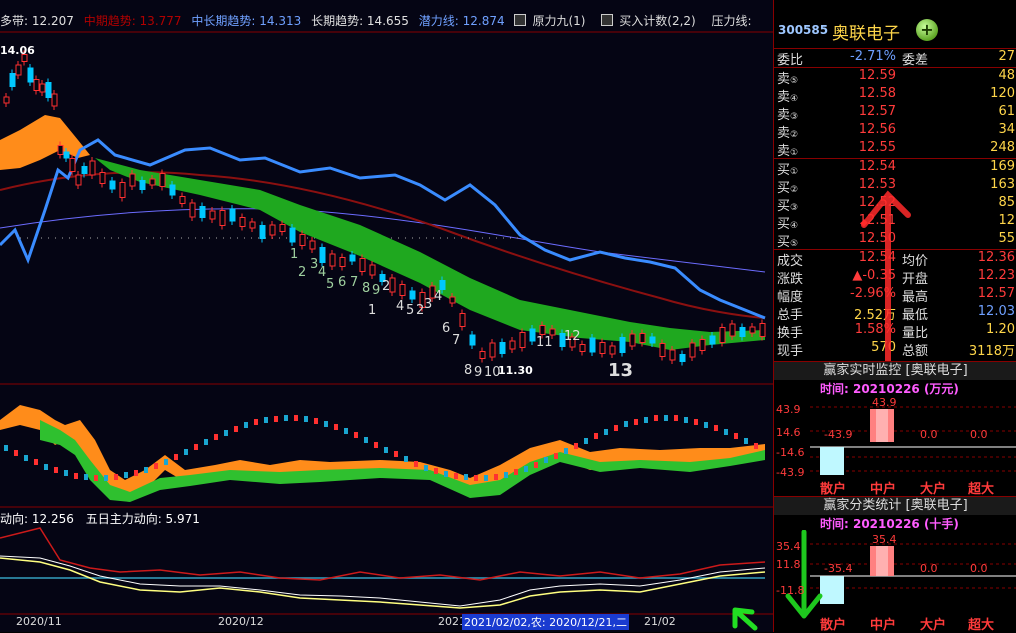 Image resolution: width=1016 pixels, height=633 pixels. Describe the element at coordinates (788, 133) in the screenshot. I see `order-label: 卖②` at that location.